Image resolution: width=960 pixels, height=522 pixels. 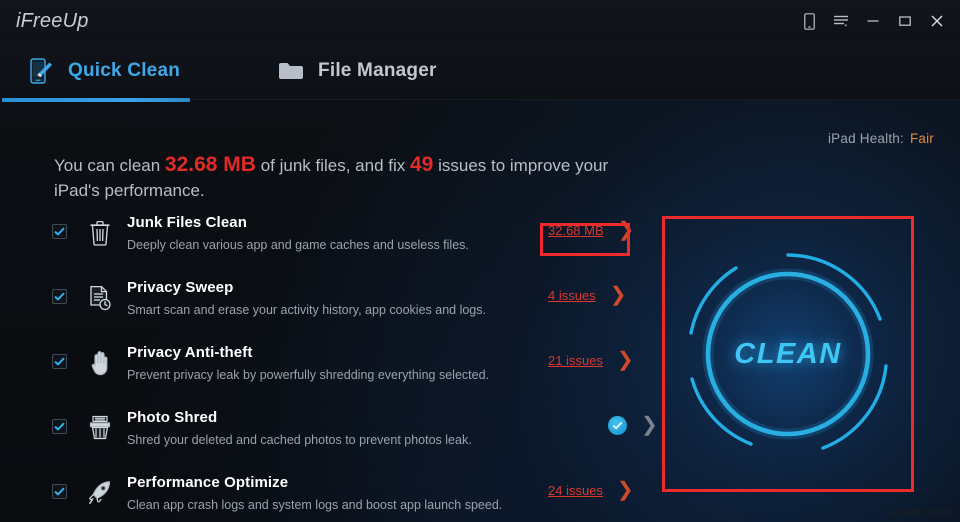 I want to click on minimize-icon, so click(x=873, y=21).